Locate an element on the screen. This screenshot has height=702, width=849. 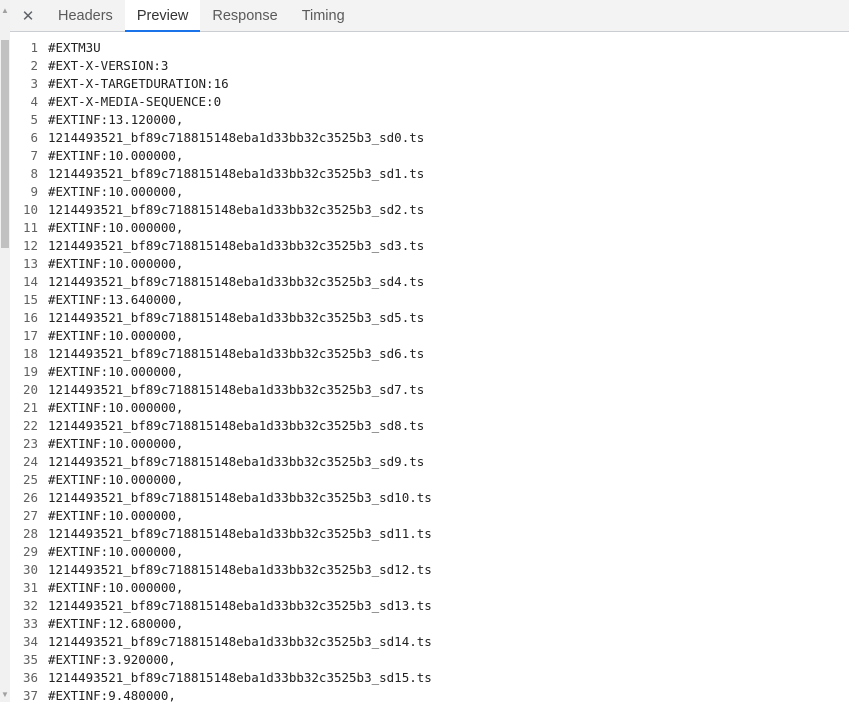
line-number: 4 is located at coordinates (34, 101).